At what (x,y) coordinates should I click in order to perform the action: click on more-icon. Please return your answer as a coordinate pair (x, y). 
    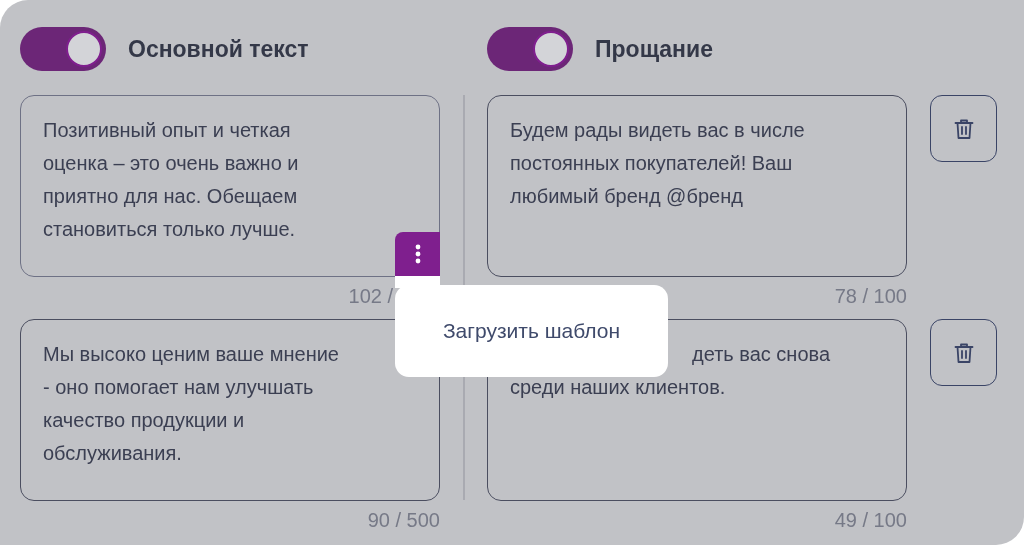
    Looking at the image, I should click on (417, 254).